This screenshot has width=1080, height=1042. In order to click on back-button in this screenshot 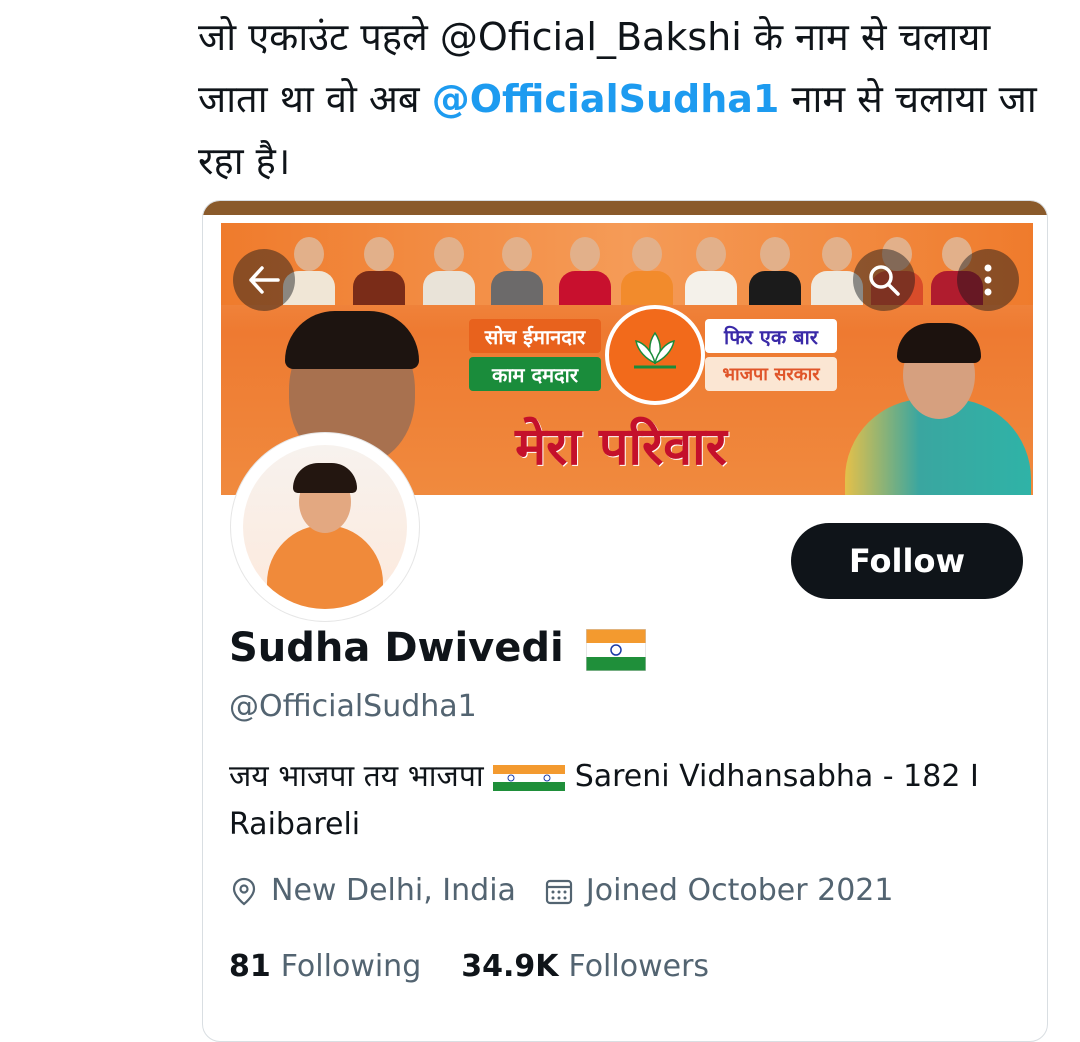, I will do `click(264, 280)`.